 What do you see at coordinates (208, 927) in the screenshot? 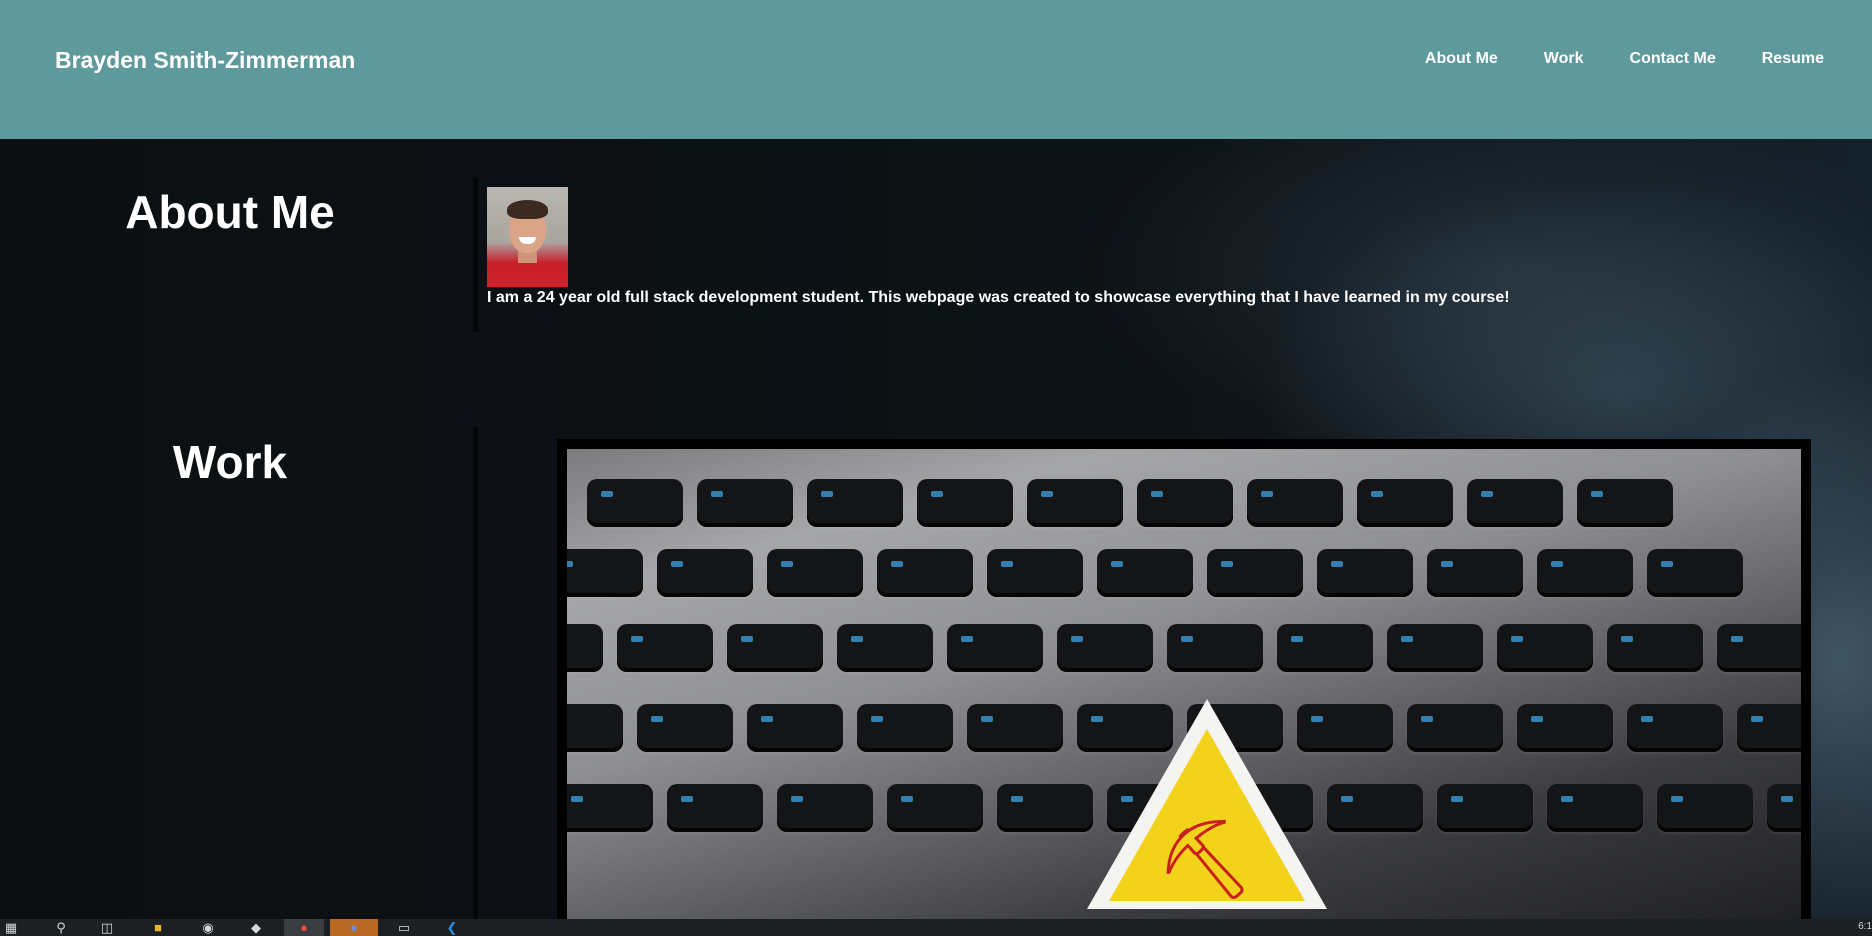
I see `app-icon: ◉` at bounding box center [208, 927].